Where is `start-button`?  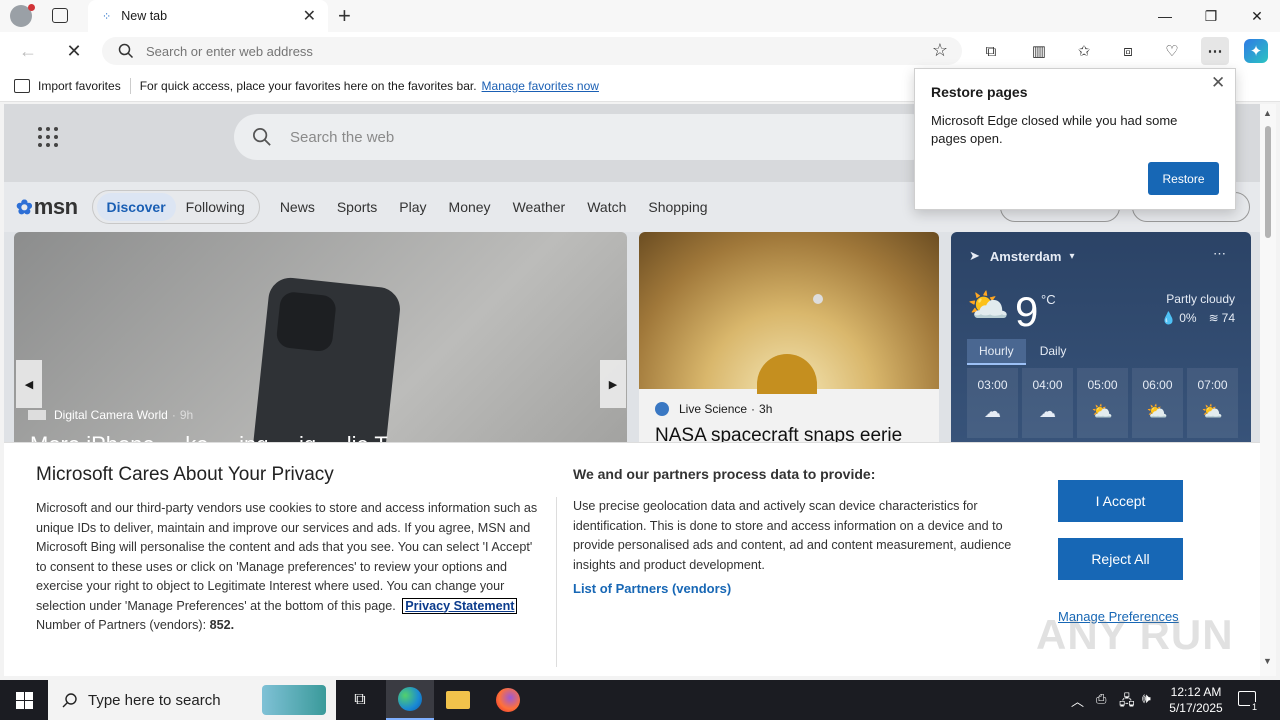
start-button is located at coordinates (24, 700).